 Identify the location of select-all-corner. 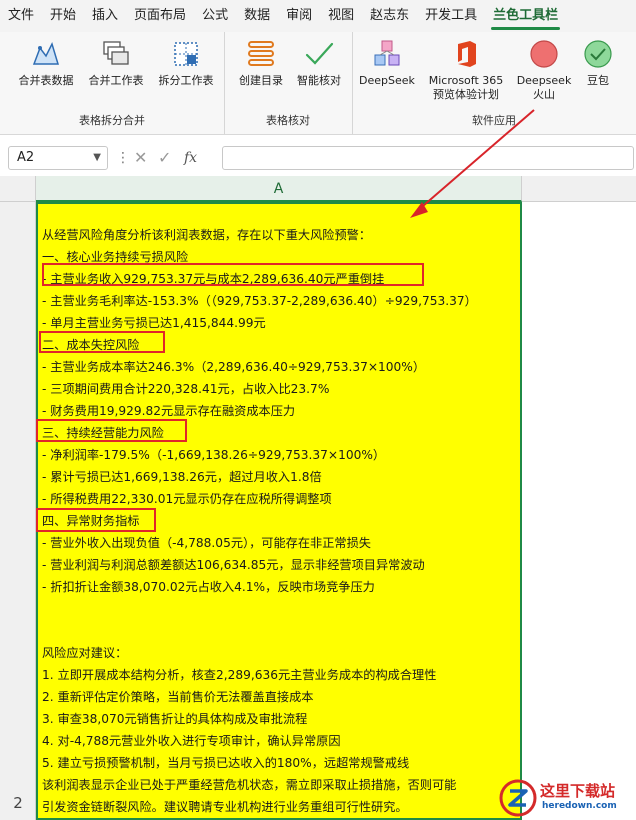
(18, 189).